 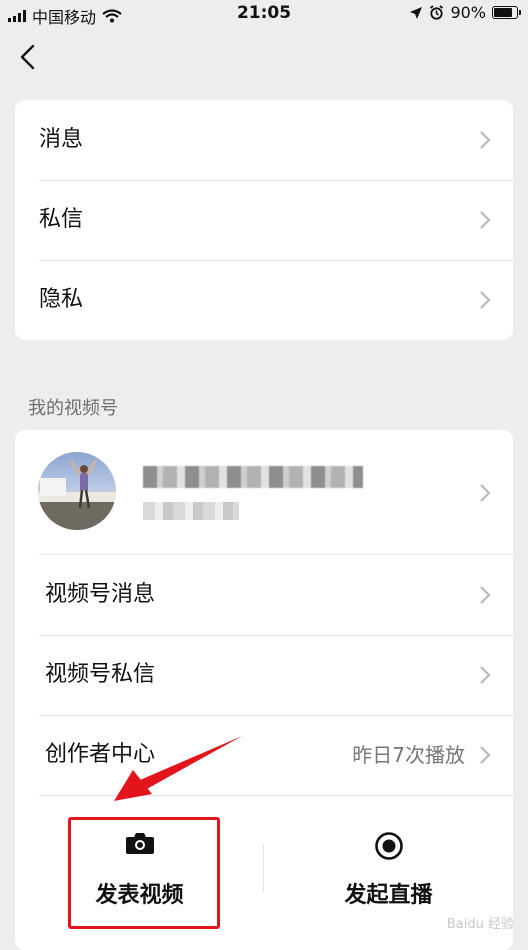 I want to click on watermark: Baidu 经验, so click(x=480, y=924).